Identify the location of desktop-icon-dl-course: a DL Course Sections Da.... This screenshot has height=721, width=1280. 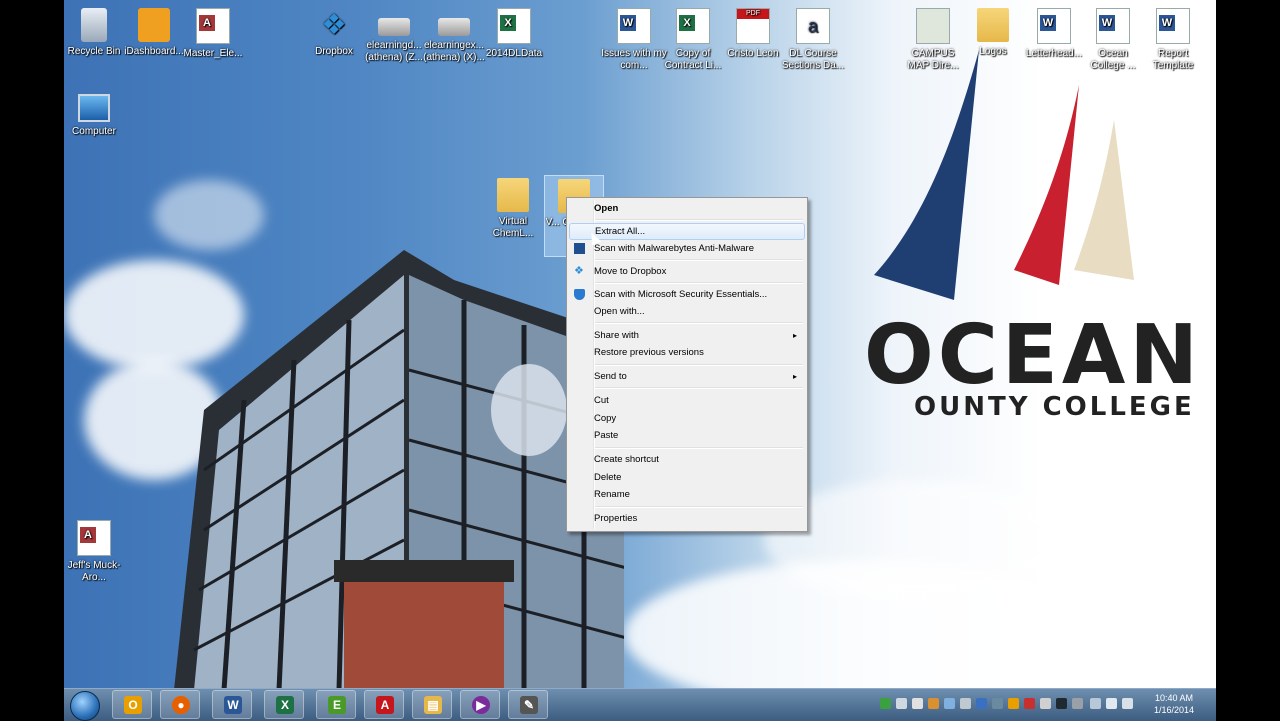
(813, 40).